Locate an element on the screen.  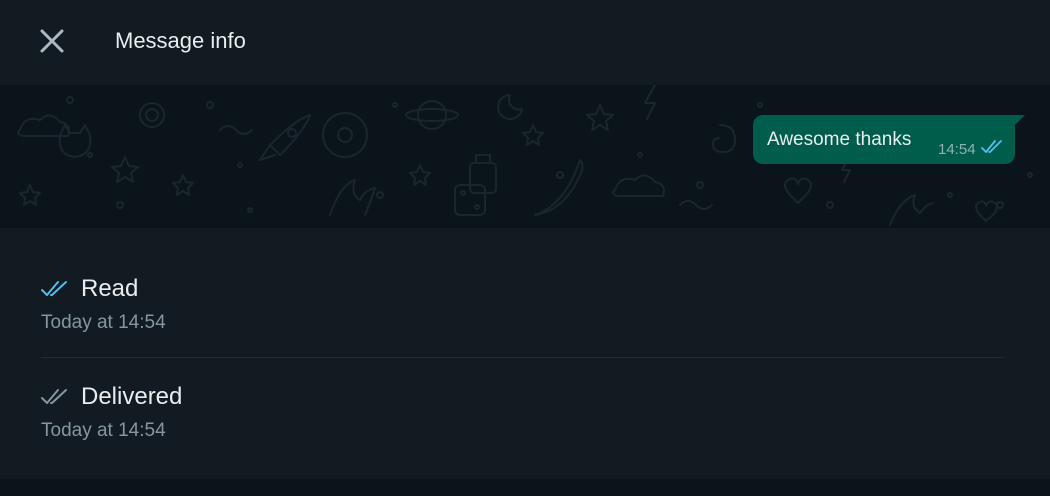
message-text: Awesome thanks is located at coordinates (839, 139).